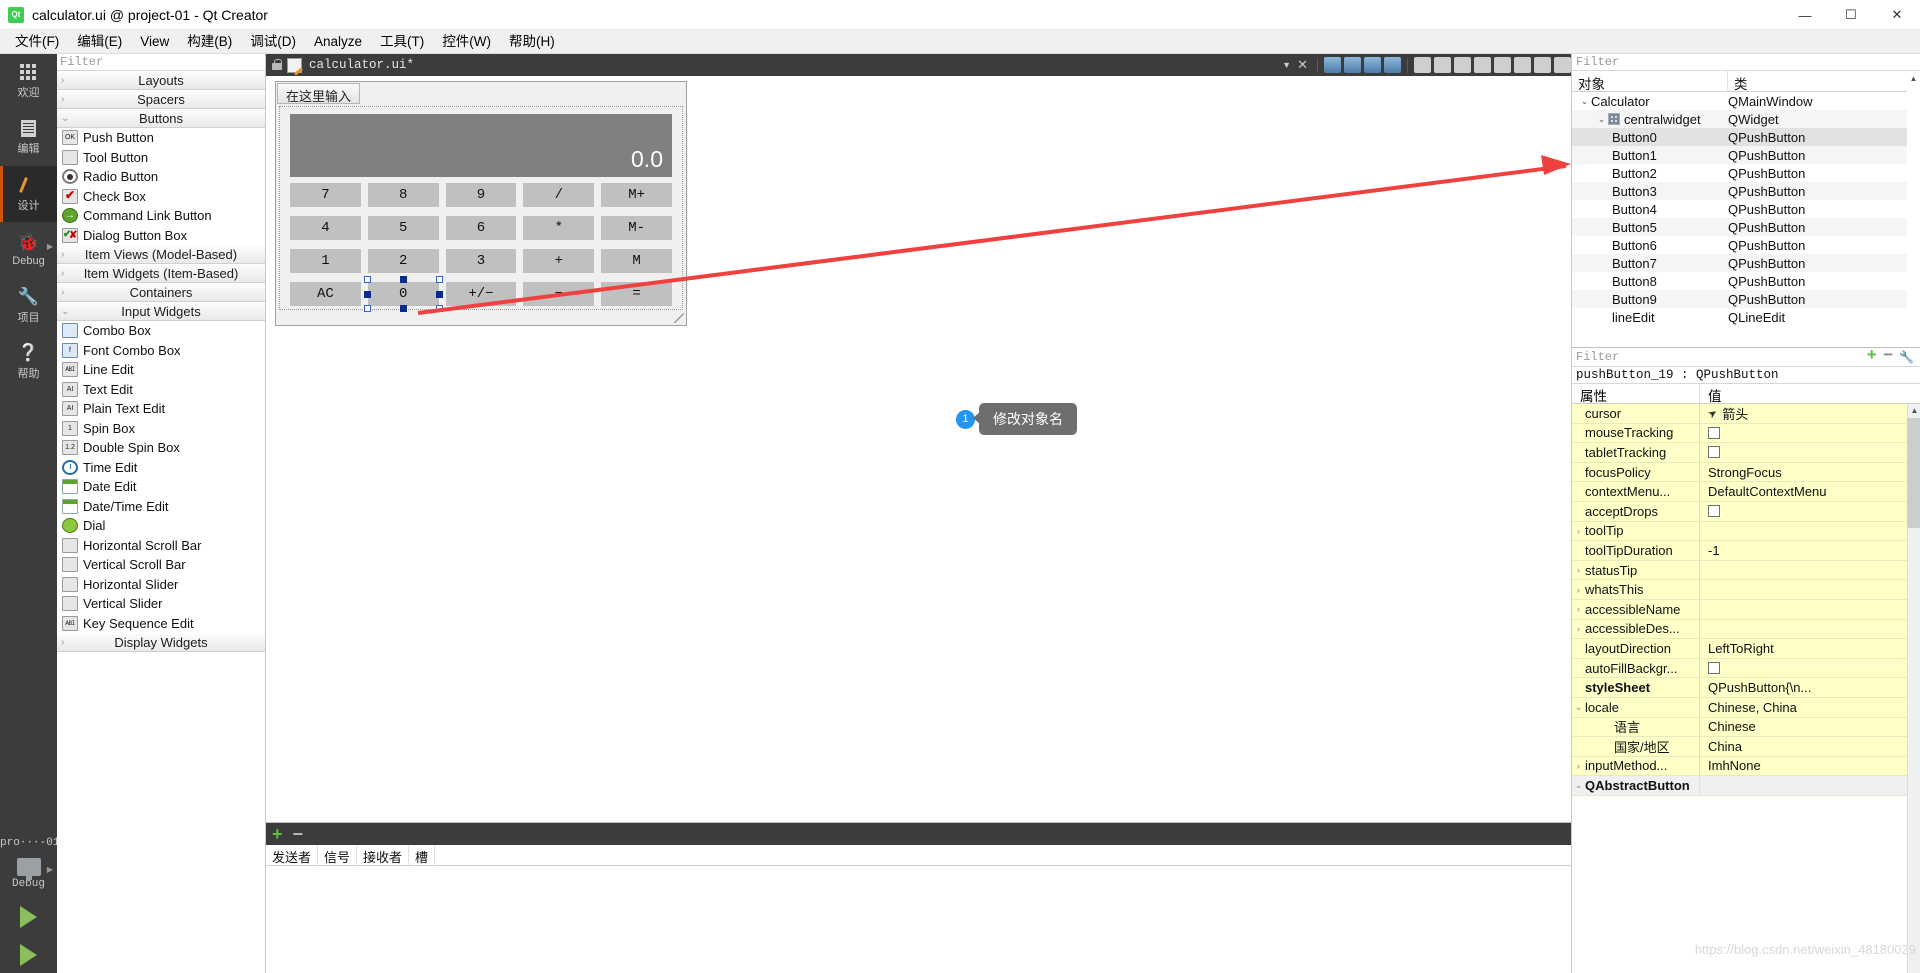  Describe the element at coordinates (1746, 649) in the screenshot. I see `property-row: layoutDirection LeftToRight` at that location.